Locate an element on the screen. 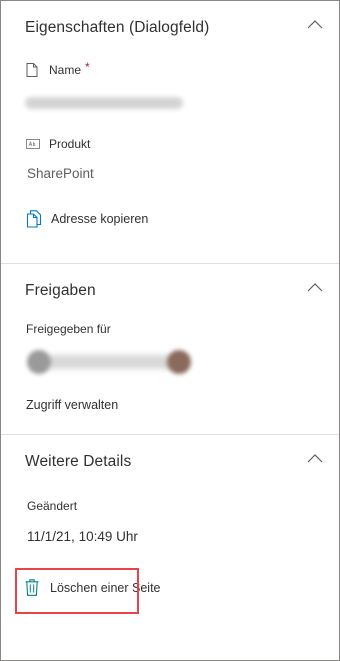  details-title: Weitere Details is located at coordinates (78, 461).